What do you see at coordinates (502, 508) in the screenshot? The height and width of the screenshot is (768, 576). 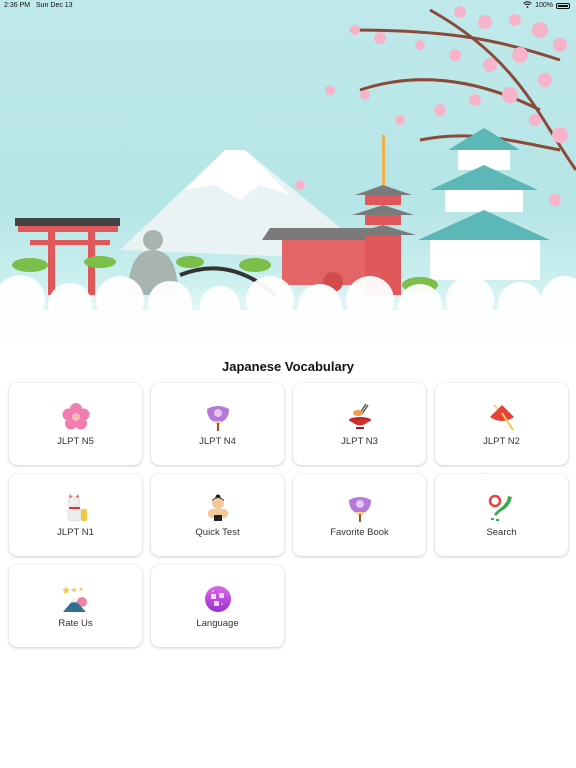 I see `japan-map-icon` at bounding box center [502, 508].